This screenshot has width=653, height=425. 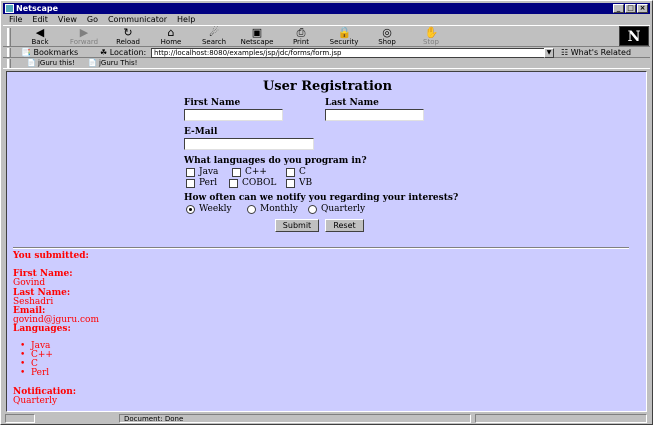 What do you see at coordinates (297, 225) in the screenshot?
I see `submit-button: Submit` at bounding box center [297, 225].